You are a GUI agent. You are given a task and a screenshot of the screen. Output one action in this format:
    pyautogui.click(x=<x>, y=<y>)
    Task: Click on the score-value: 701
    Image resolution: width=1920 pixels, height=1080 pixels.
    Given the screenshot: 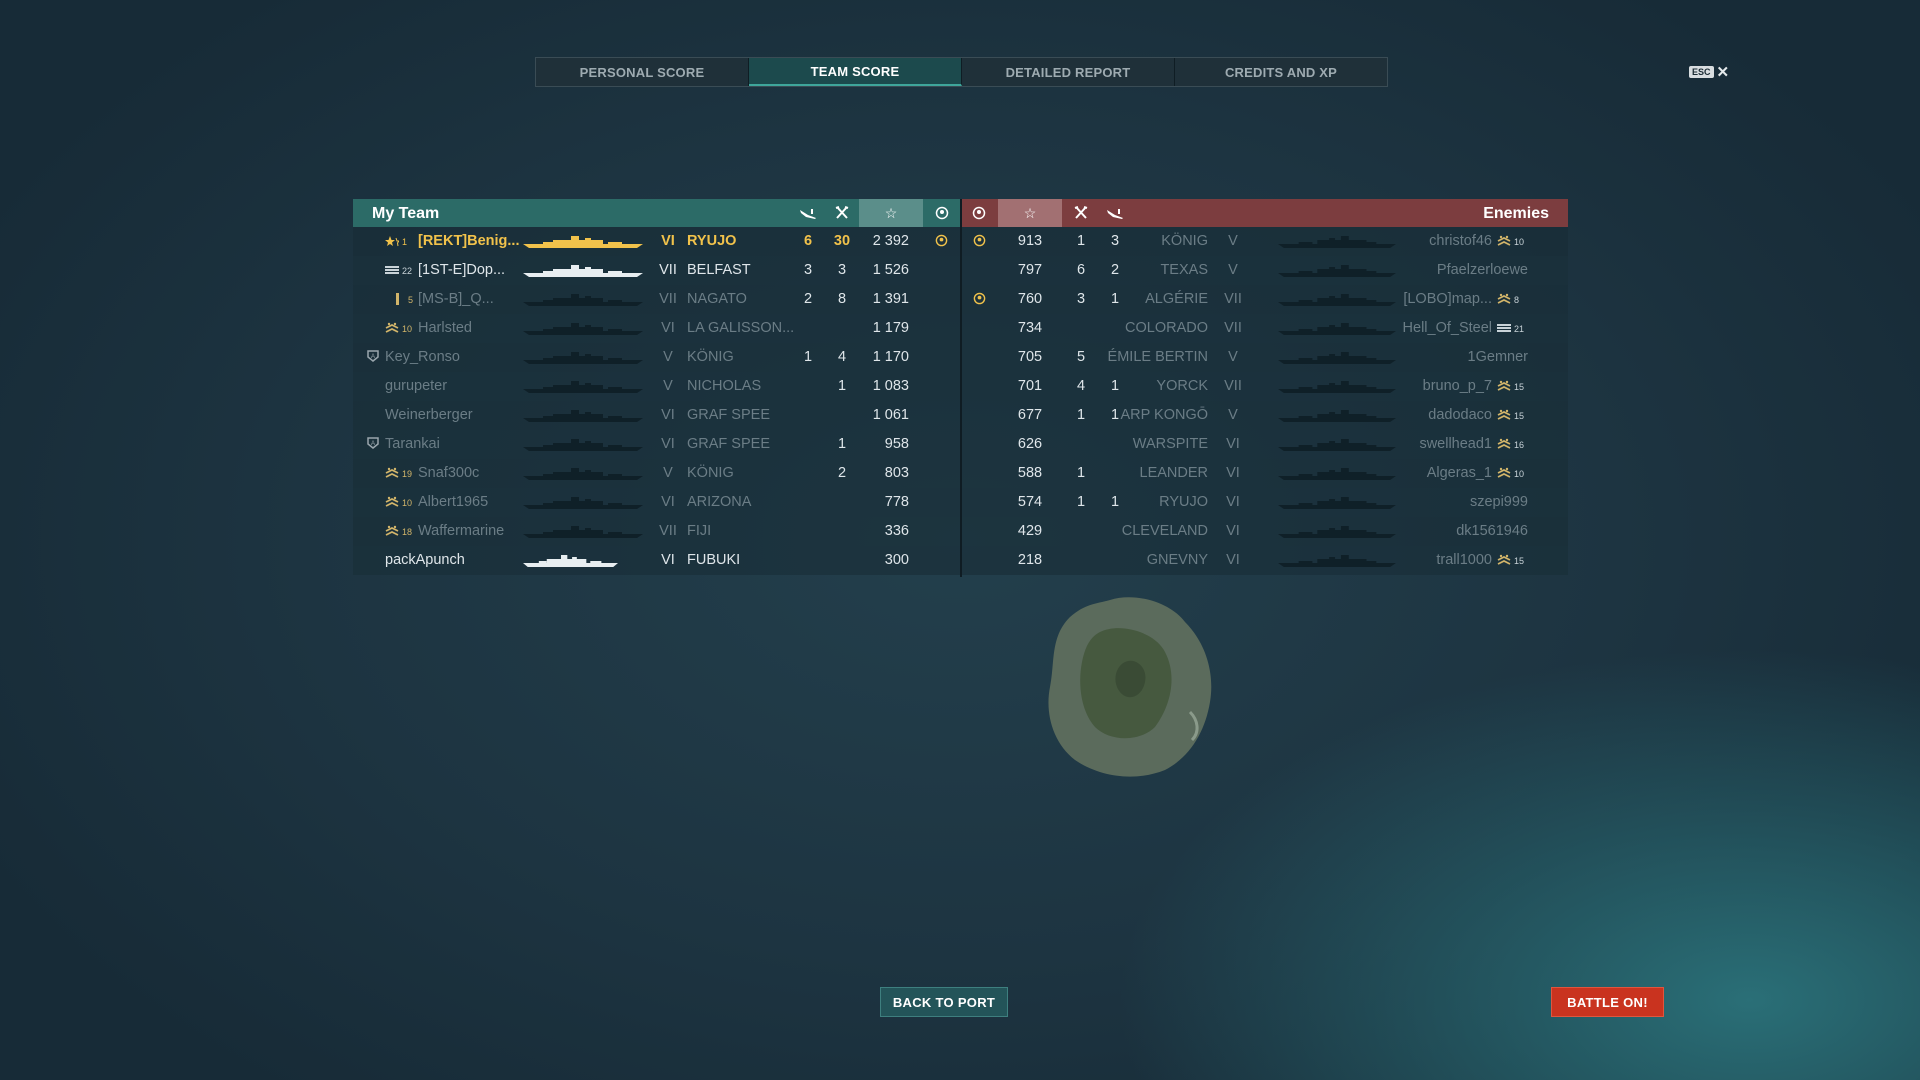 What is the action you would take?
    pyautogui.click(x=1030, y=386)
    